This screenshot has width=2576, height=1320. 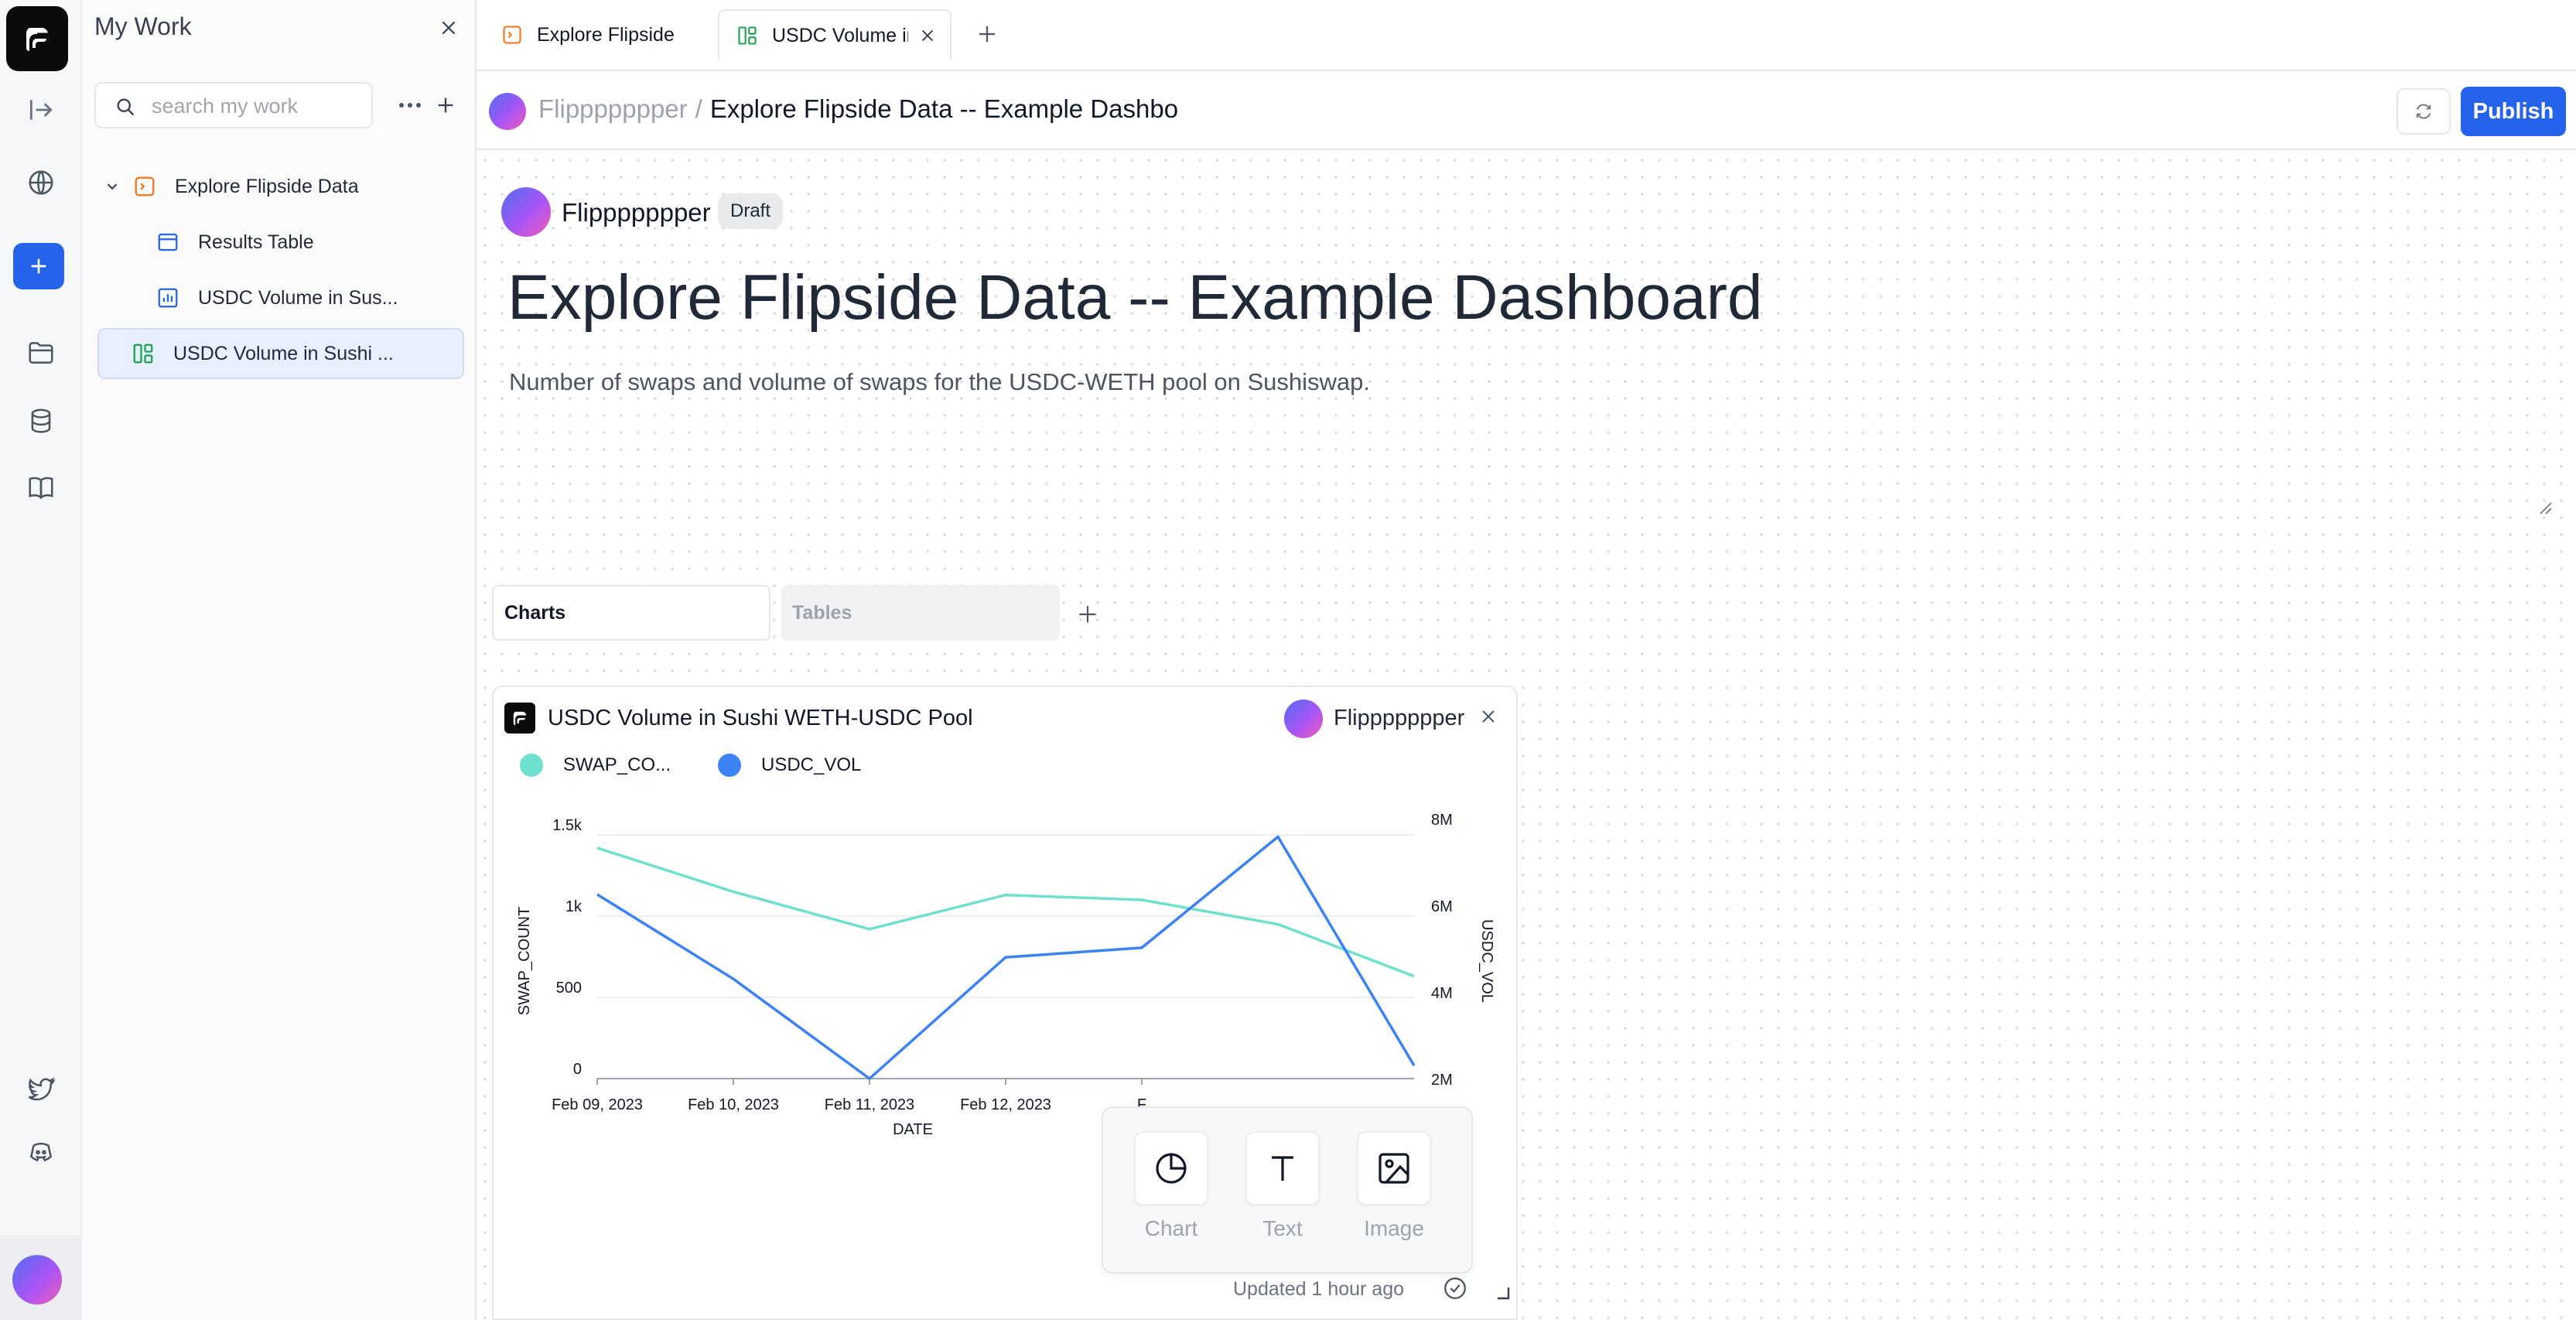 What do you see at coordinates (1442, 1081) in the screenshot?
I see `y-right-tick-label: 2M` at bounding box center [1442, 1081].